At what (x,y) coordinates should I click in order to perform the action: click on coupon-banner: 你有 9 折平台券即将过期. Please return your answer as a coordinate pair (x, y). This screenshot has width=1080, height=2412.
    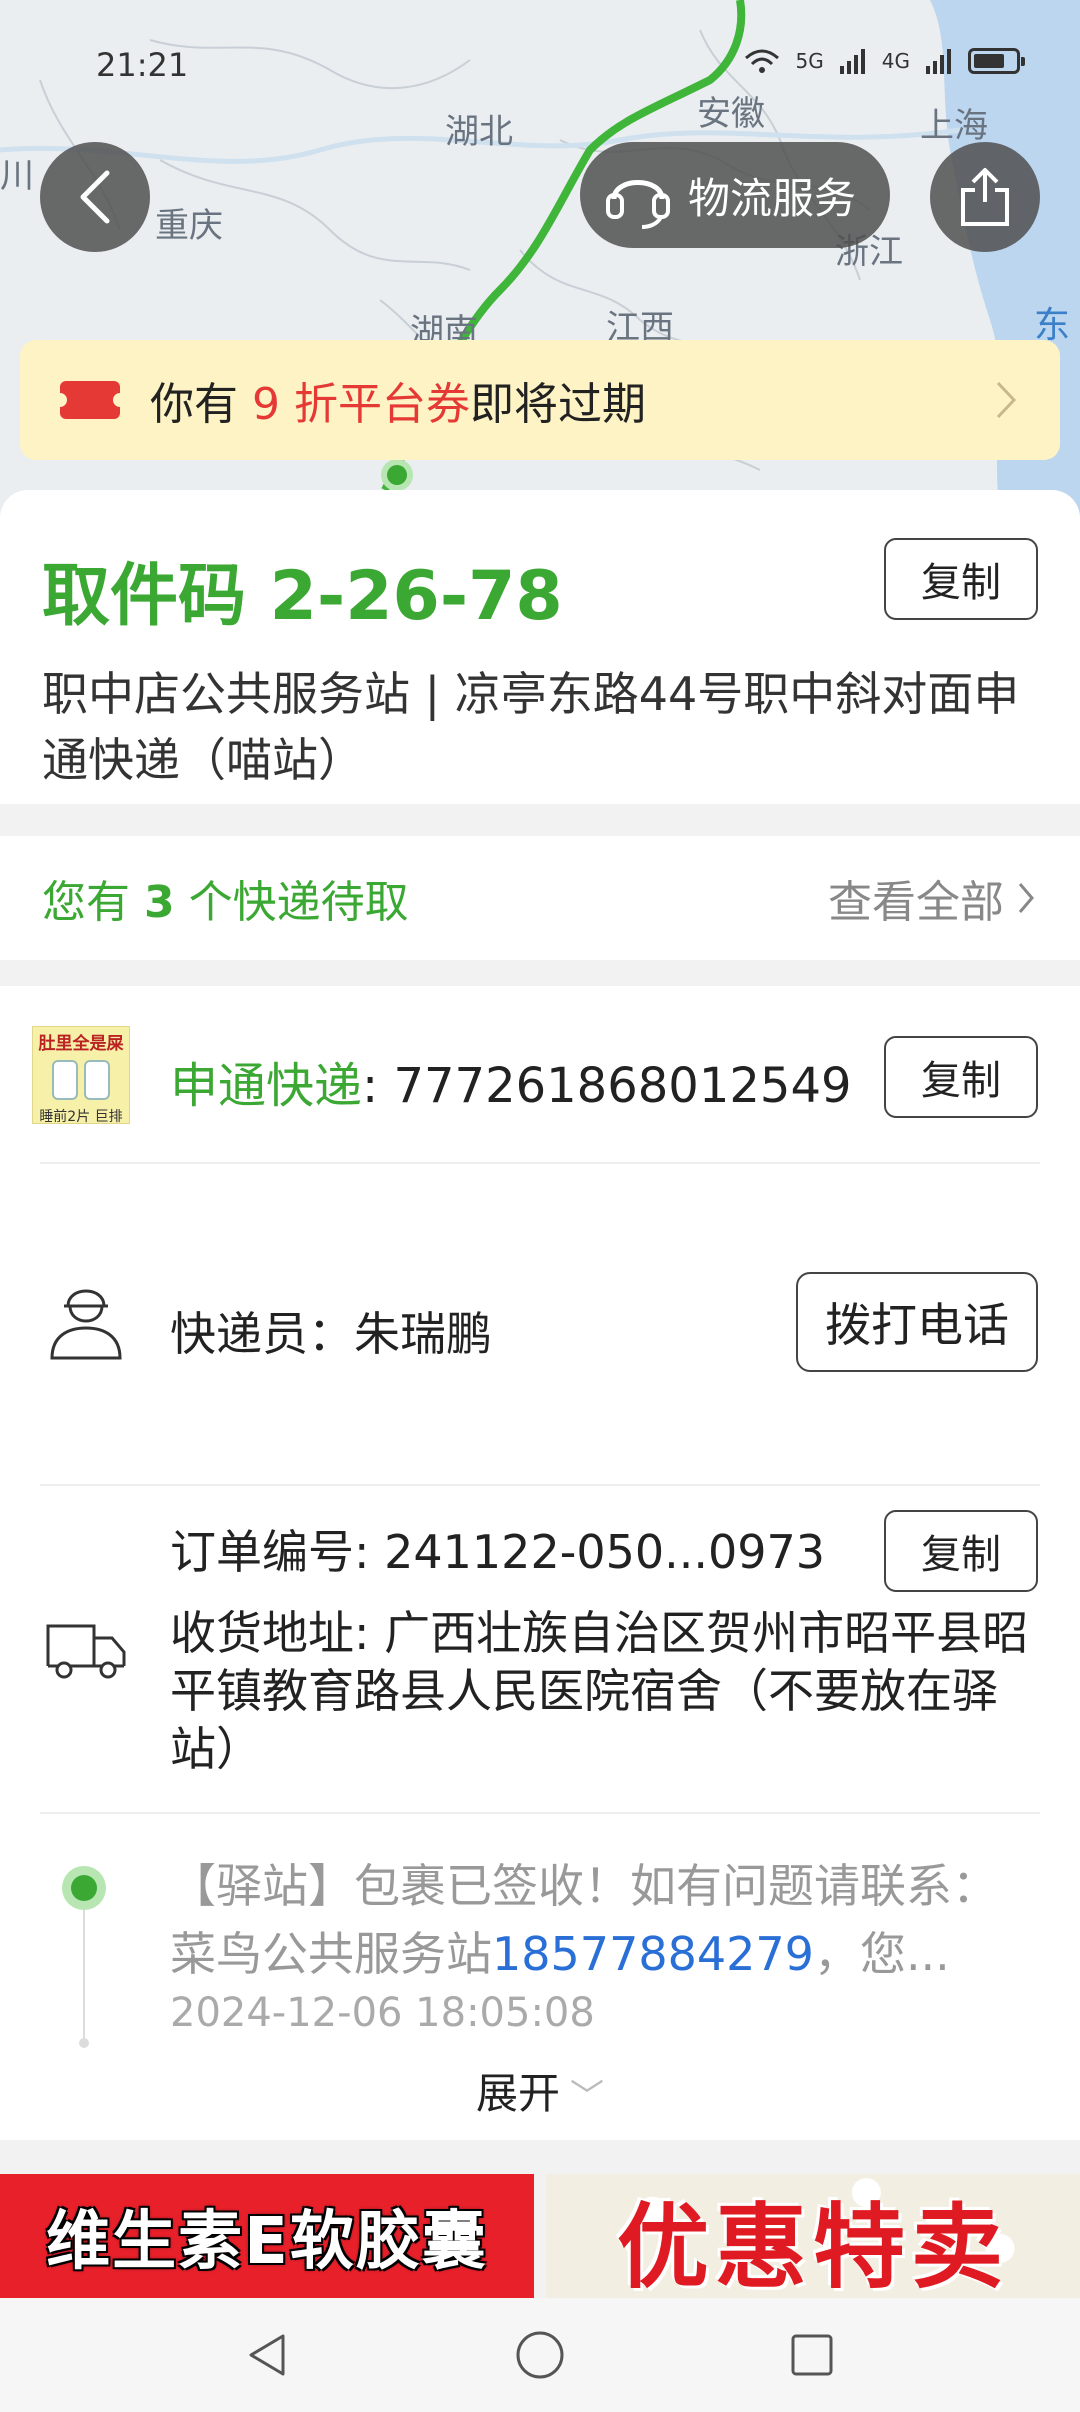
    Looking at the image, I should click on (540, 400).